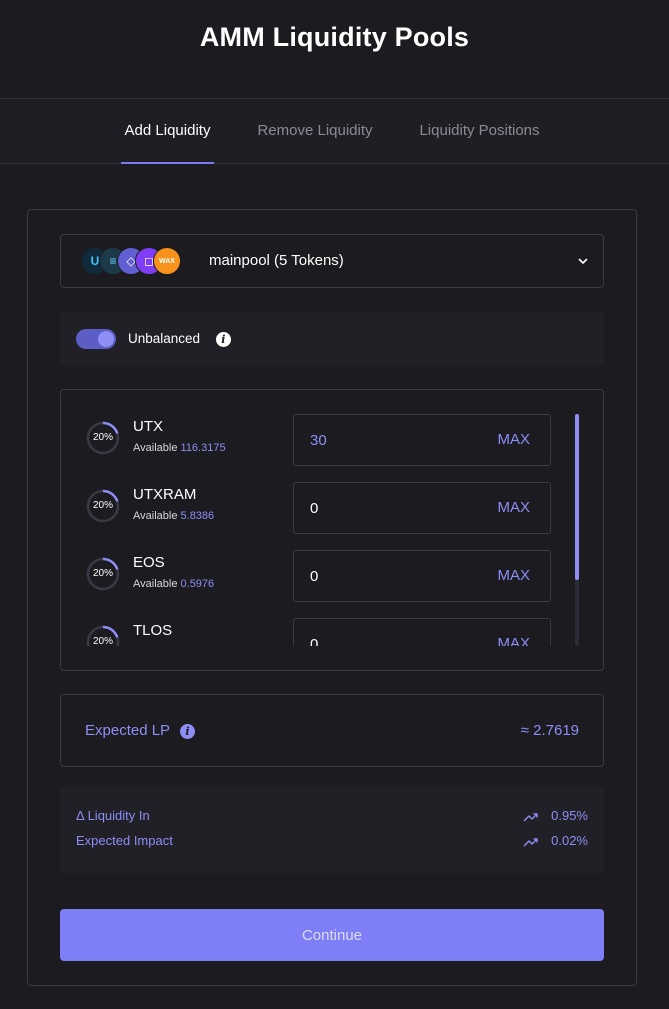 Image resolution: width=669 pixels, height=1009 pixels. Describe the element at coordinates (569, 840) in the screenshot. I see `expected-impact-value: 0.02%` at that location.